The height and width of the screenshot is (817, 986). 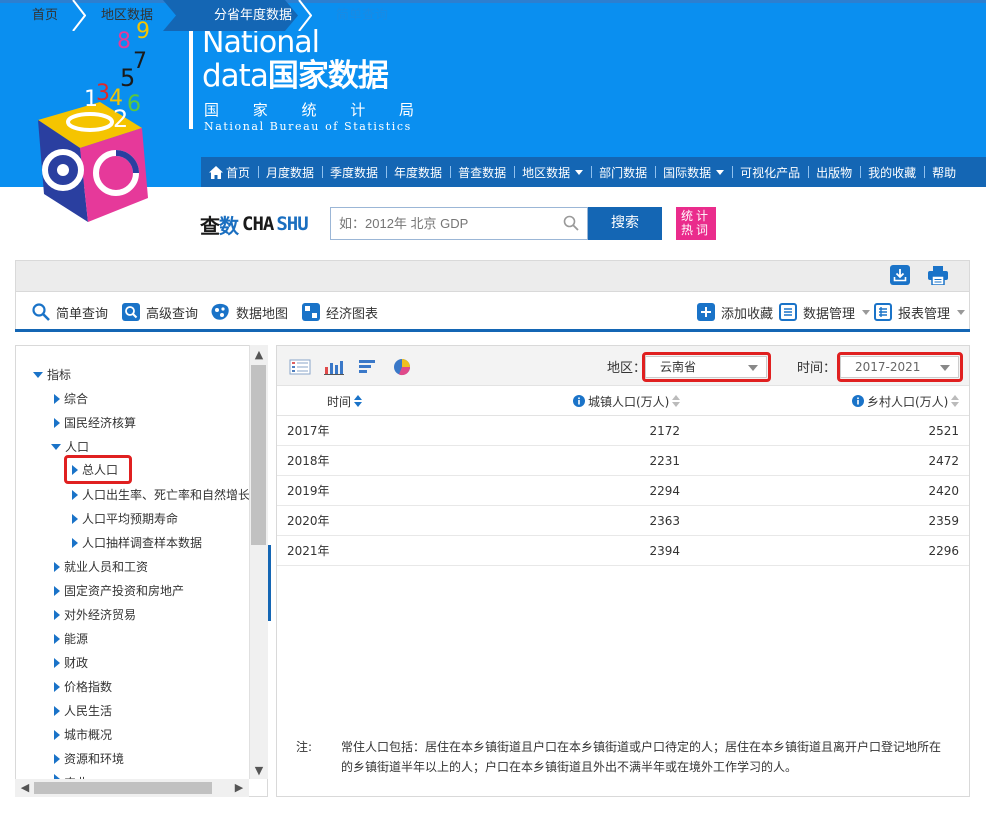 What do you see at coordinates (883, 312) in the screenshot?
I see `table-icon` at bounding box center [883, 312].